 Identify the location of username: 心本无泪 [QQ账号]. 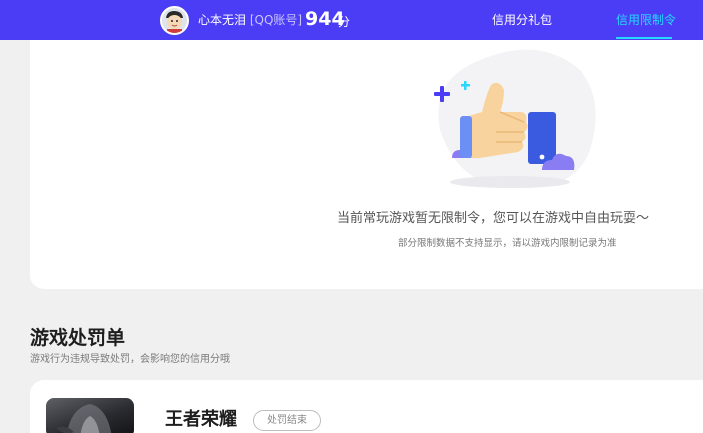
(250, 20).